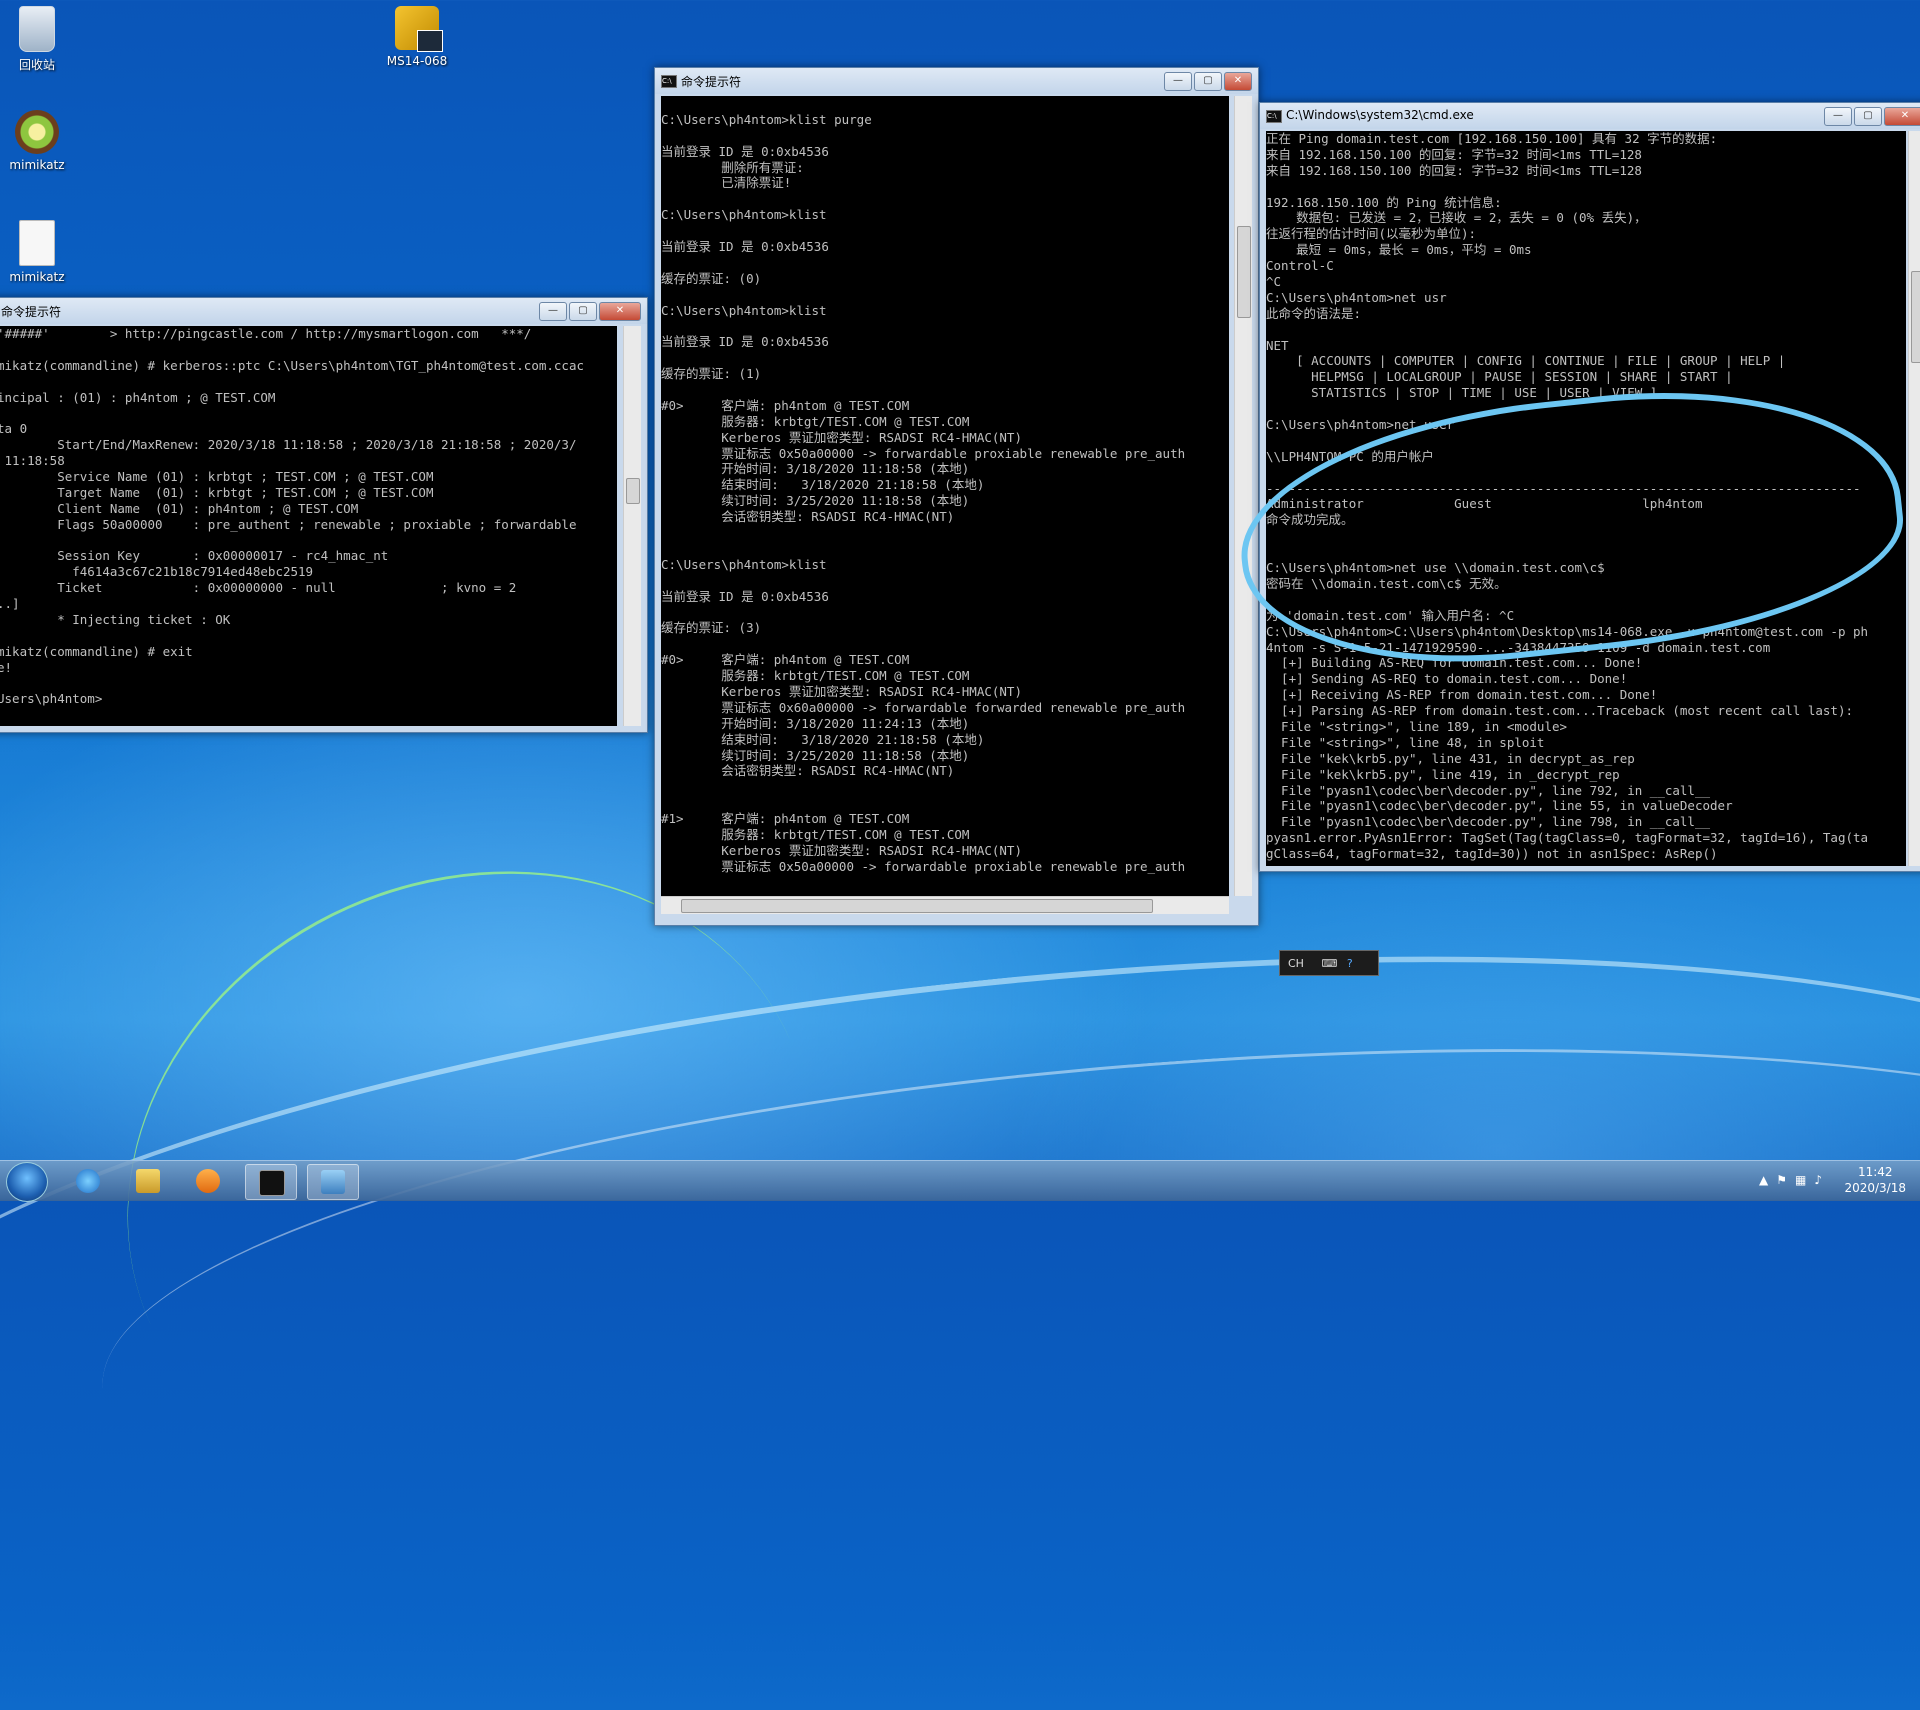  I want to click on language-bar: CH ⌨ ?, so click(1329, 963).